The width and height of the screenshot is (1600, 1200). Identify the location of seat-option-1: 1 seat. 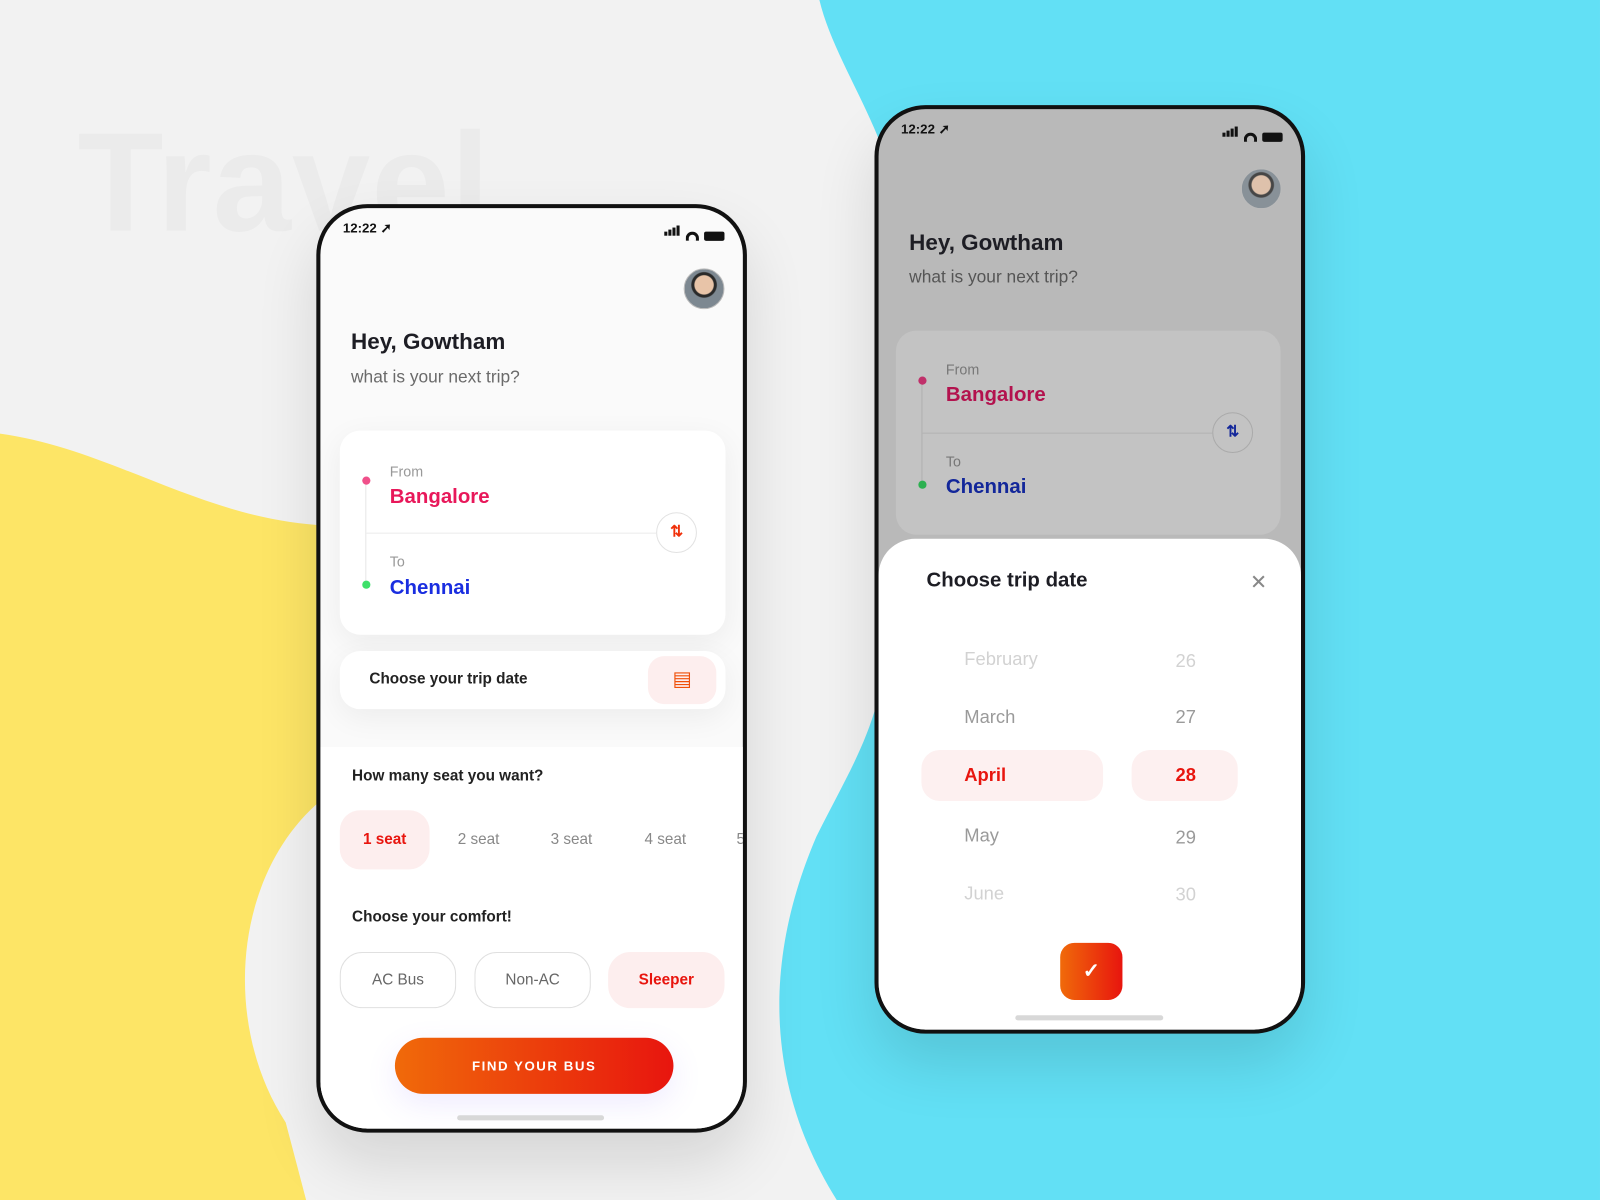
(384, 840).